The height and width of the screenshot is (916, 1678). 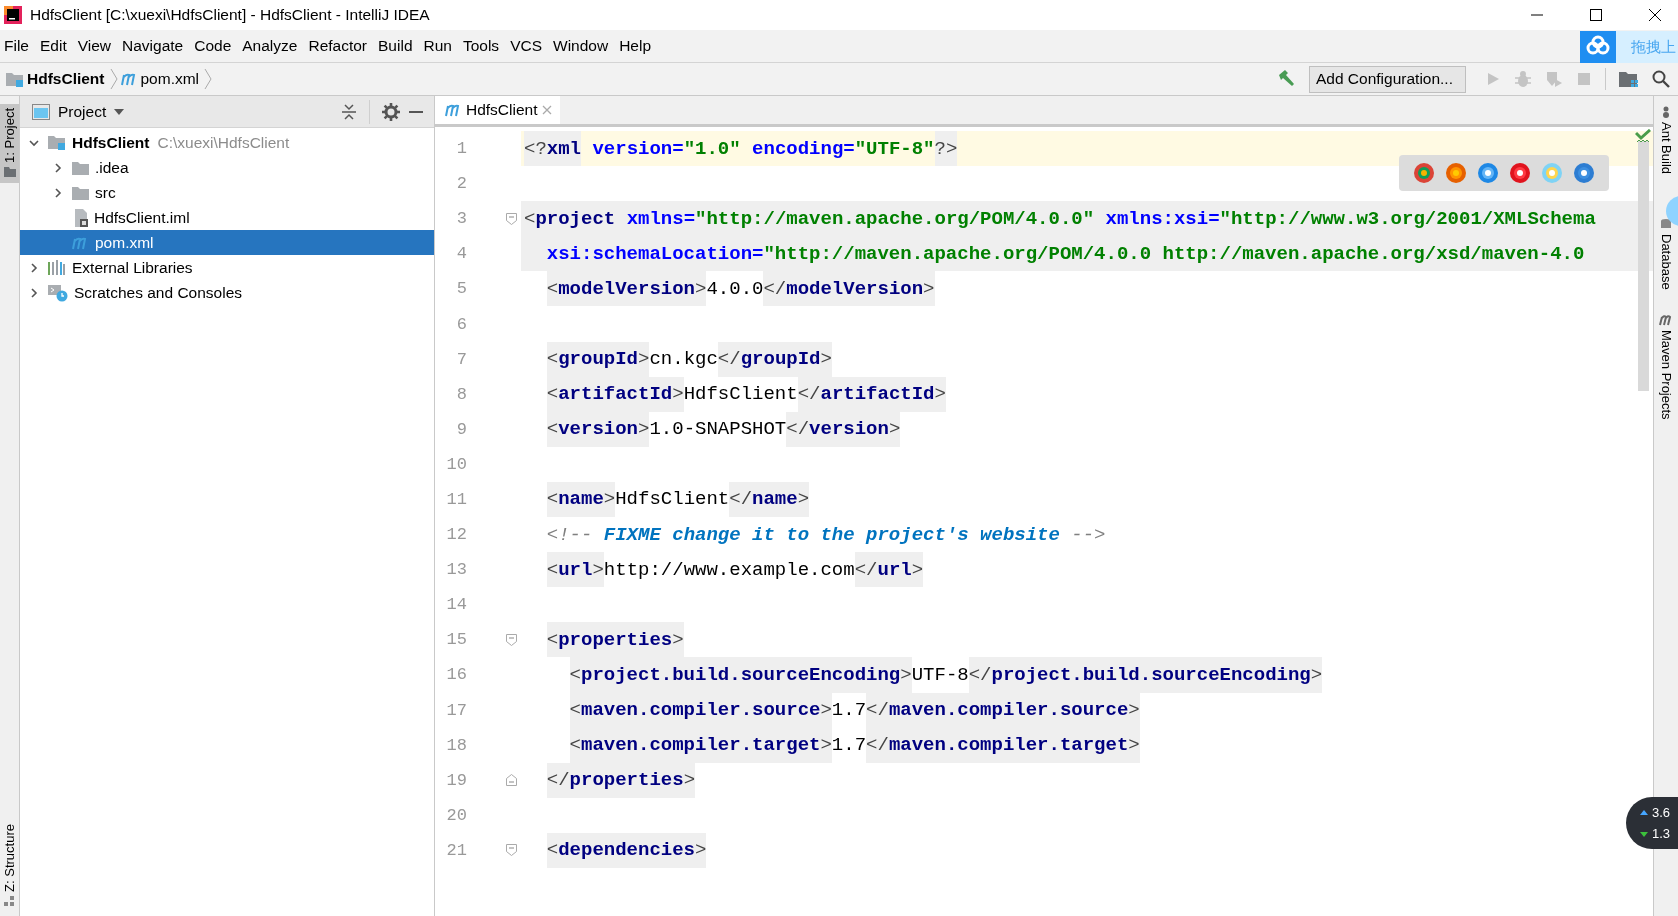 What do you see at coordinates (80, 217) in the screenshot?
I see `module-file-icon` at bounding box center [80, 217].